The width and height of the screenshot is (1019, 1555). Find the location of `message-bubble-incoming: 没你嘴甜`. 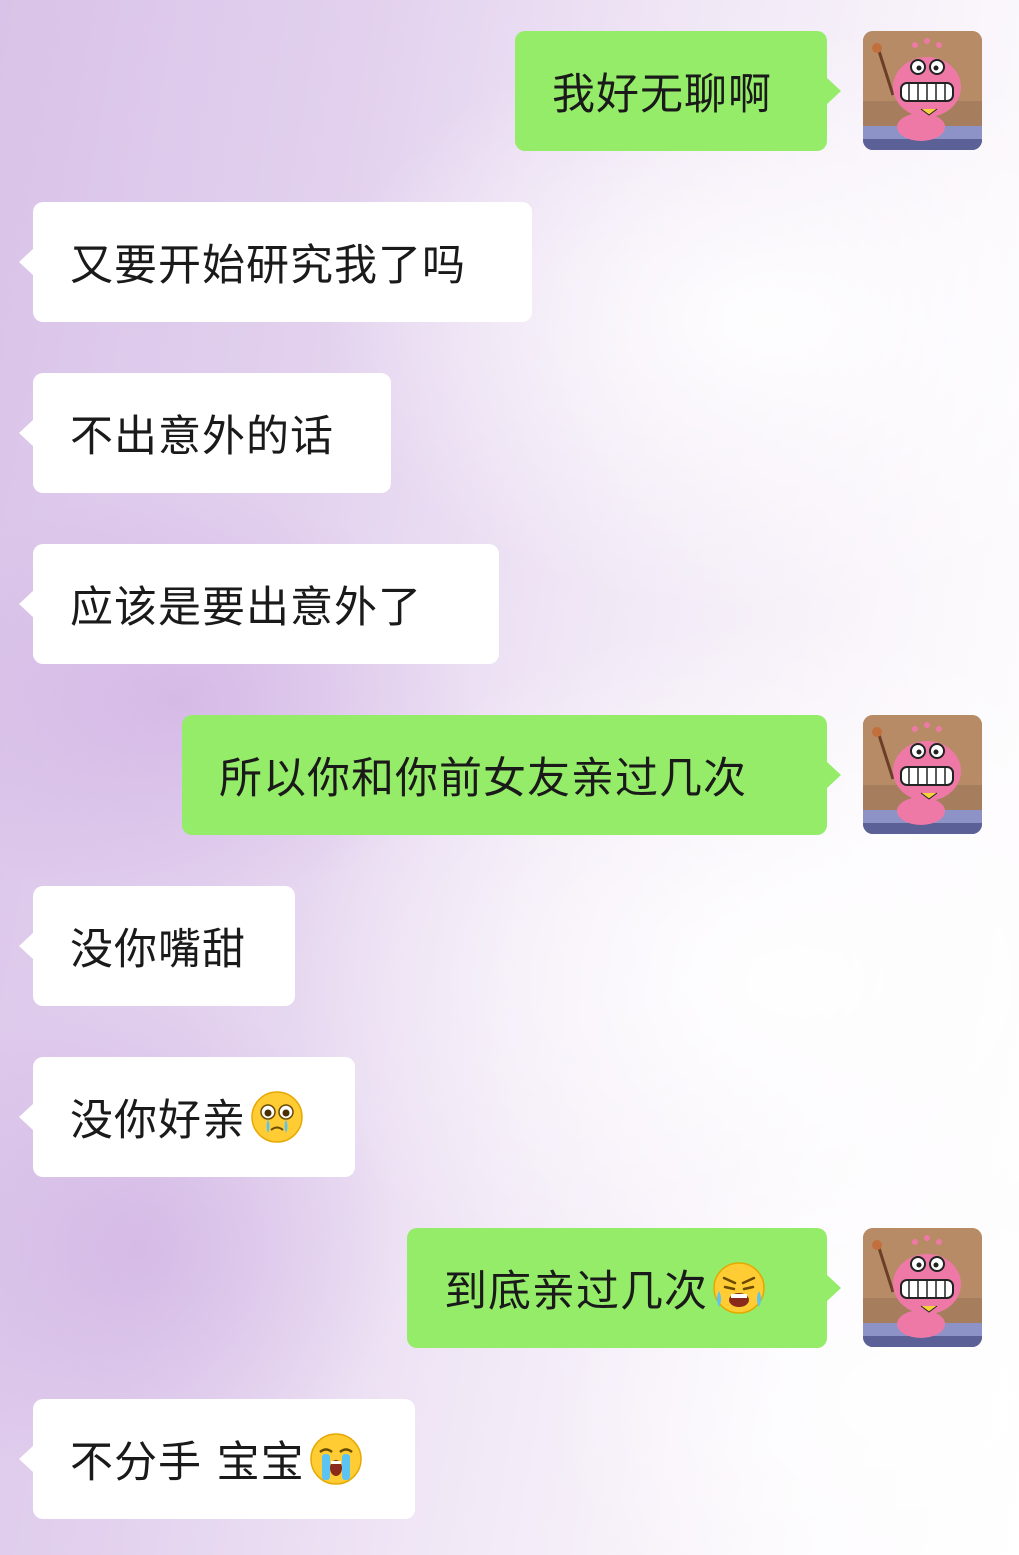

message-bubble-incoming: 没你嘴甜 is located at coordinates (157, 946).